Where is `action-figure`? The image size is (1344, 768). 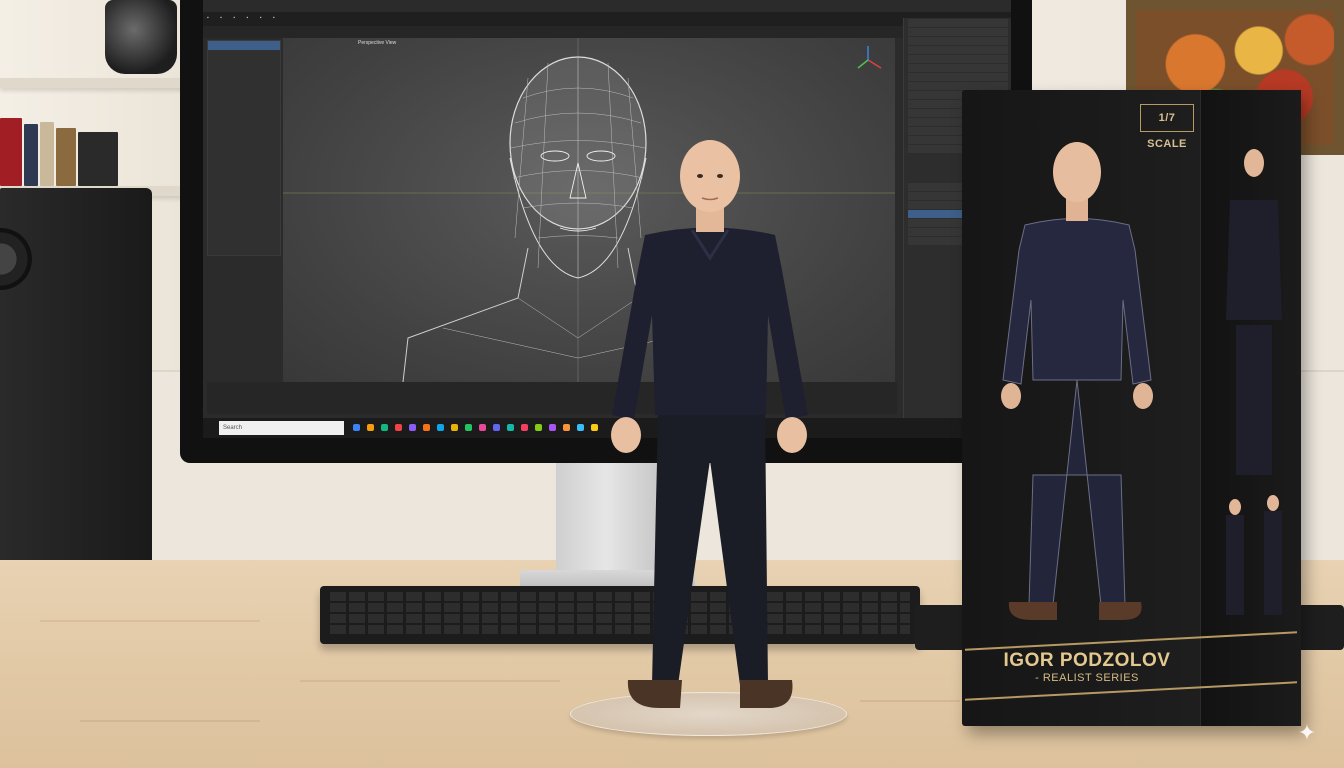 action-figure is located at coordinates (709, 424).